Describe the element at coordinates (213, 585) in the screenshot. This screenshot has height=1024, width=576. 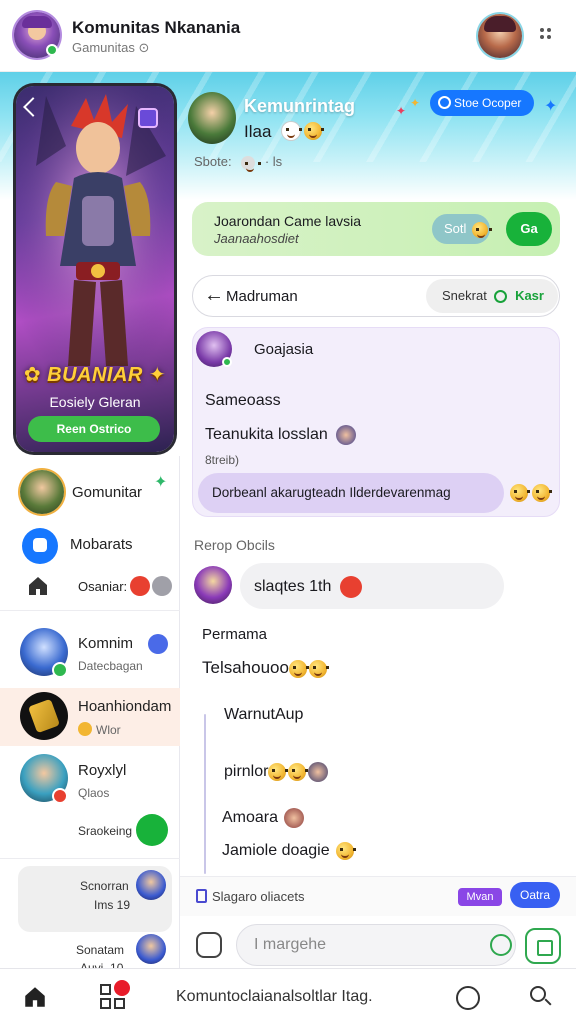
I see `reply-avatar` at that location.